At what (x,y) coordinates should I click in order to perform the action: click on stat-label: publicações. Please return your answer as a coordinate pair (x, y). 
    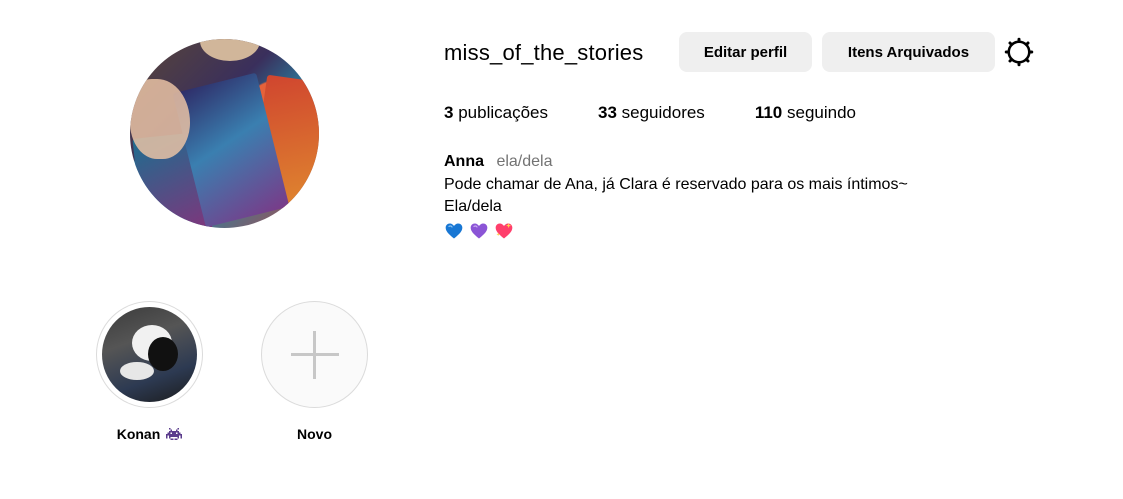
    Looking at the image, I should click on (503, 112).